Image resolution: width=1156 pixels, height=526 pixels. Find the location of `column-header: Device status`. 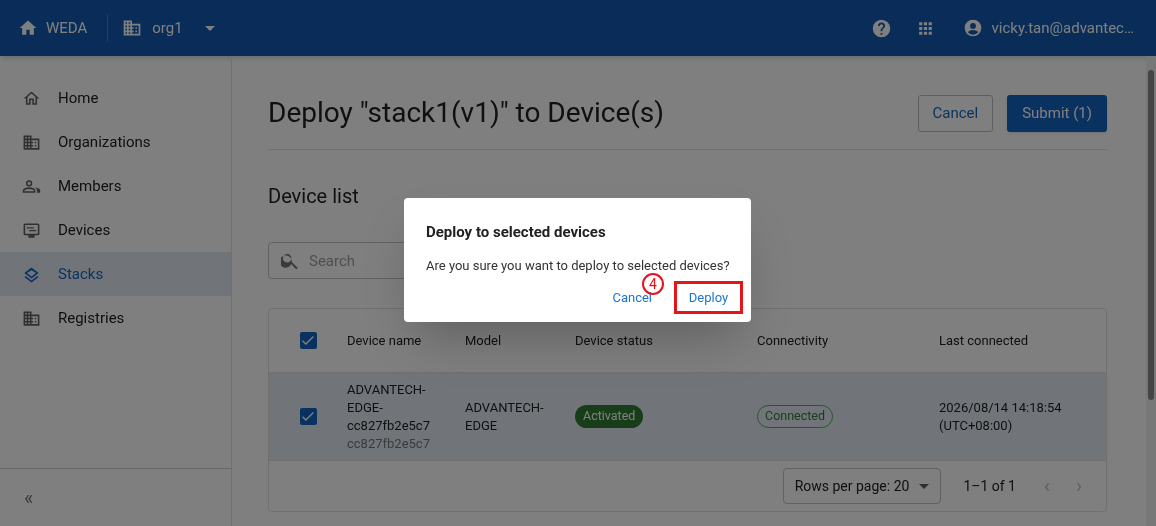

column-header: Device status is located at coordinates (614, 340).